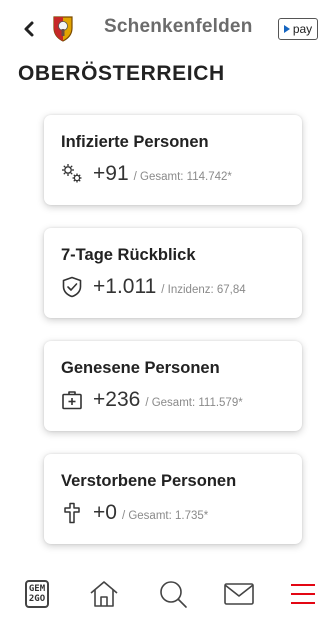 Image resolution: width=330 pixels, height=622 pixels. What do you see at coordinates (29, 29) in the screenshot?
I see `back-arrow-icon` at bounding box center [29, 29].